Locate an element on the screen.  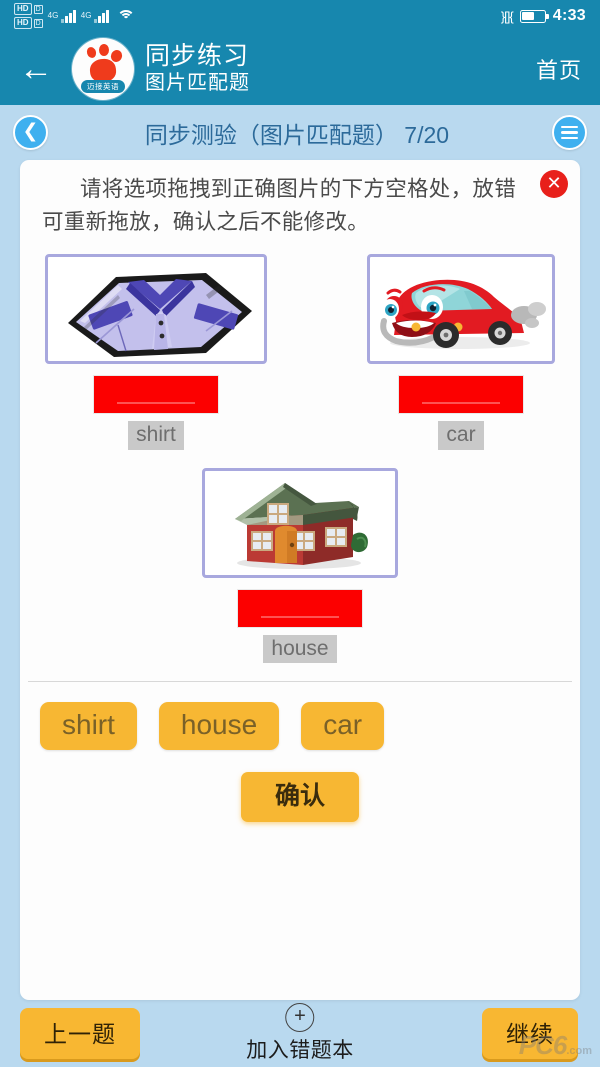
back-arrow-icon: ← is located at coordinates (36, 68).